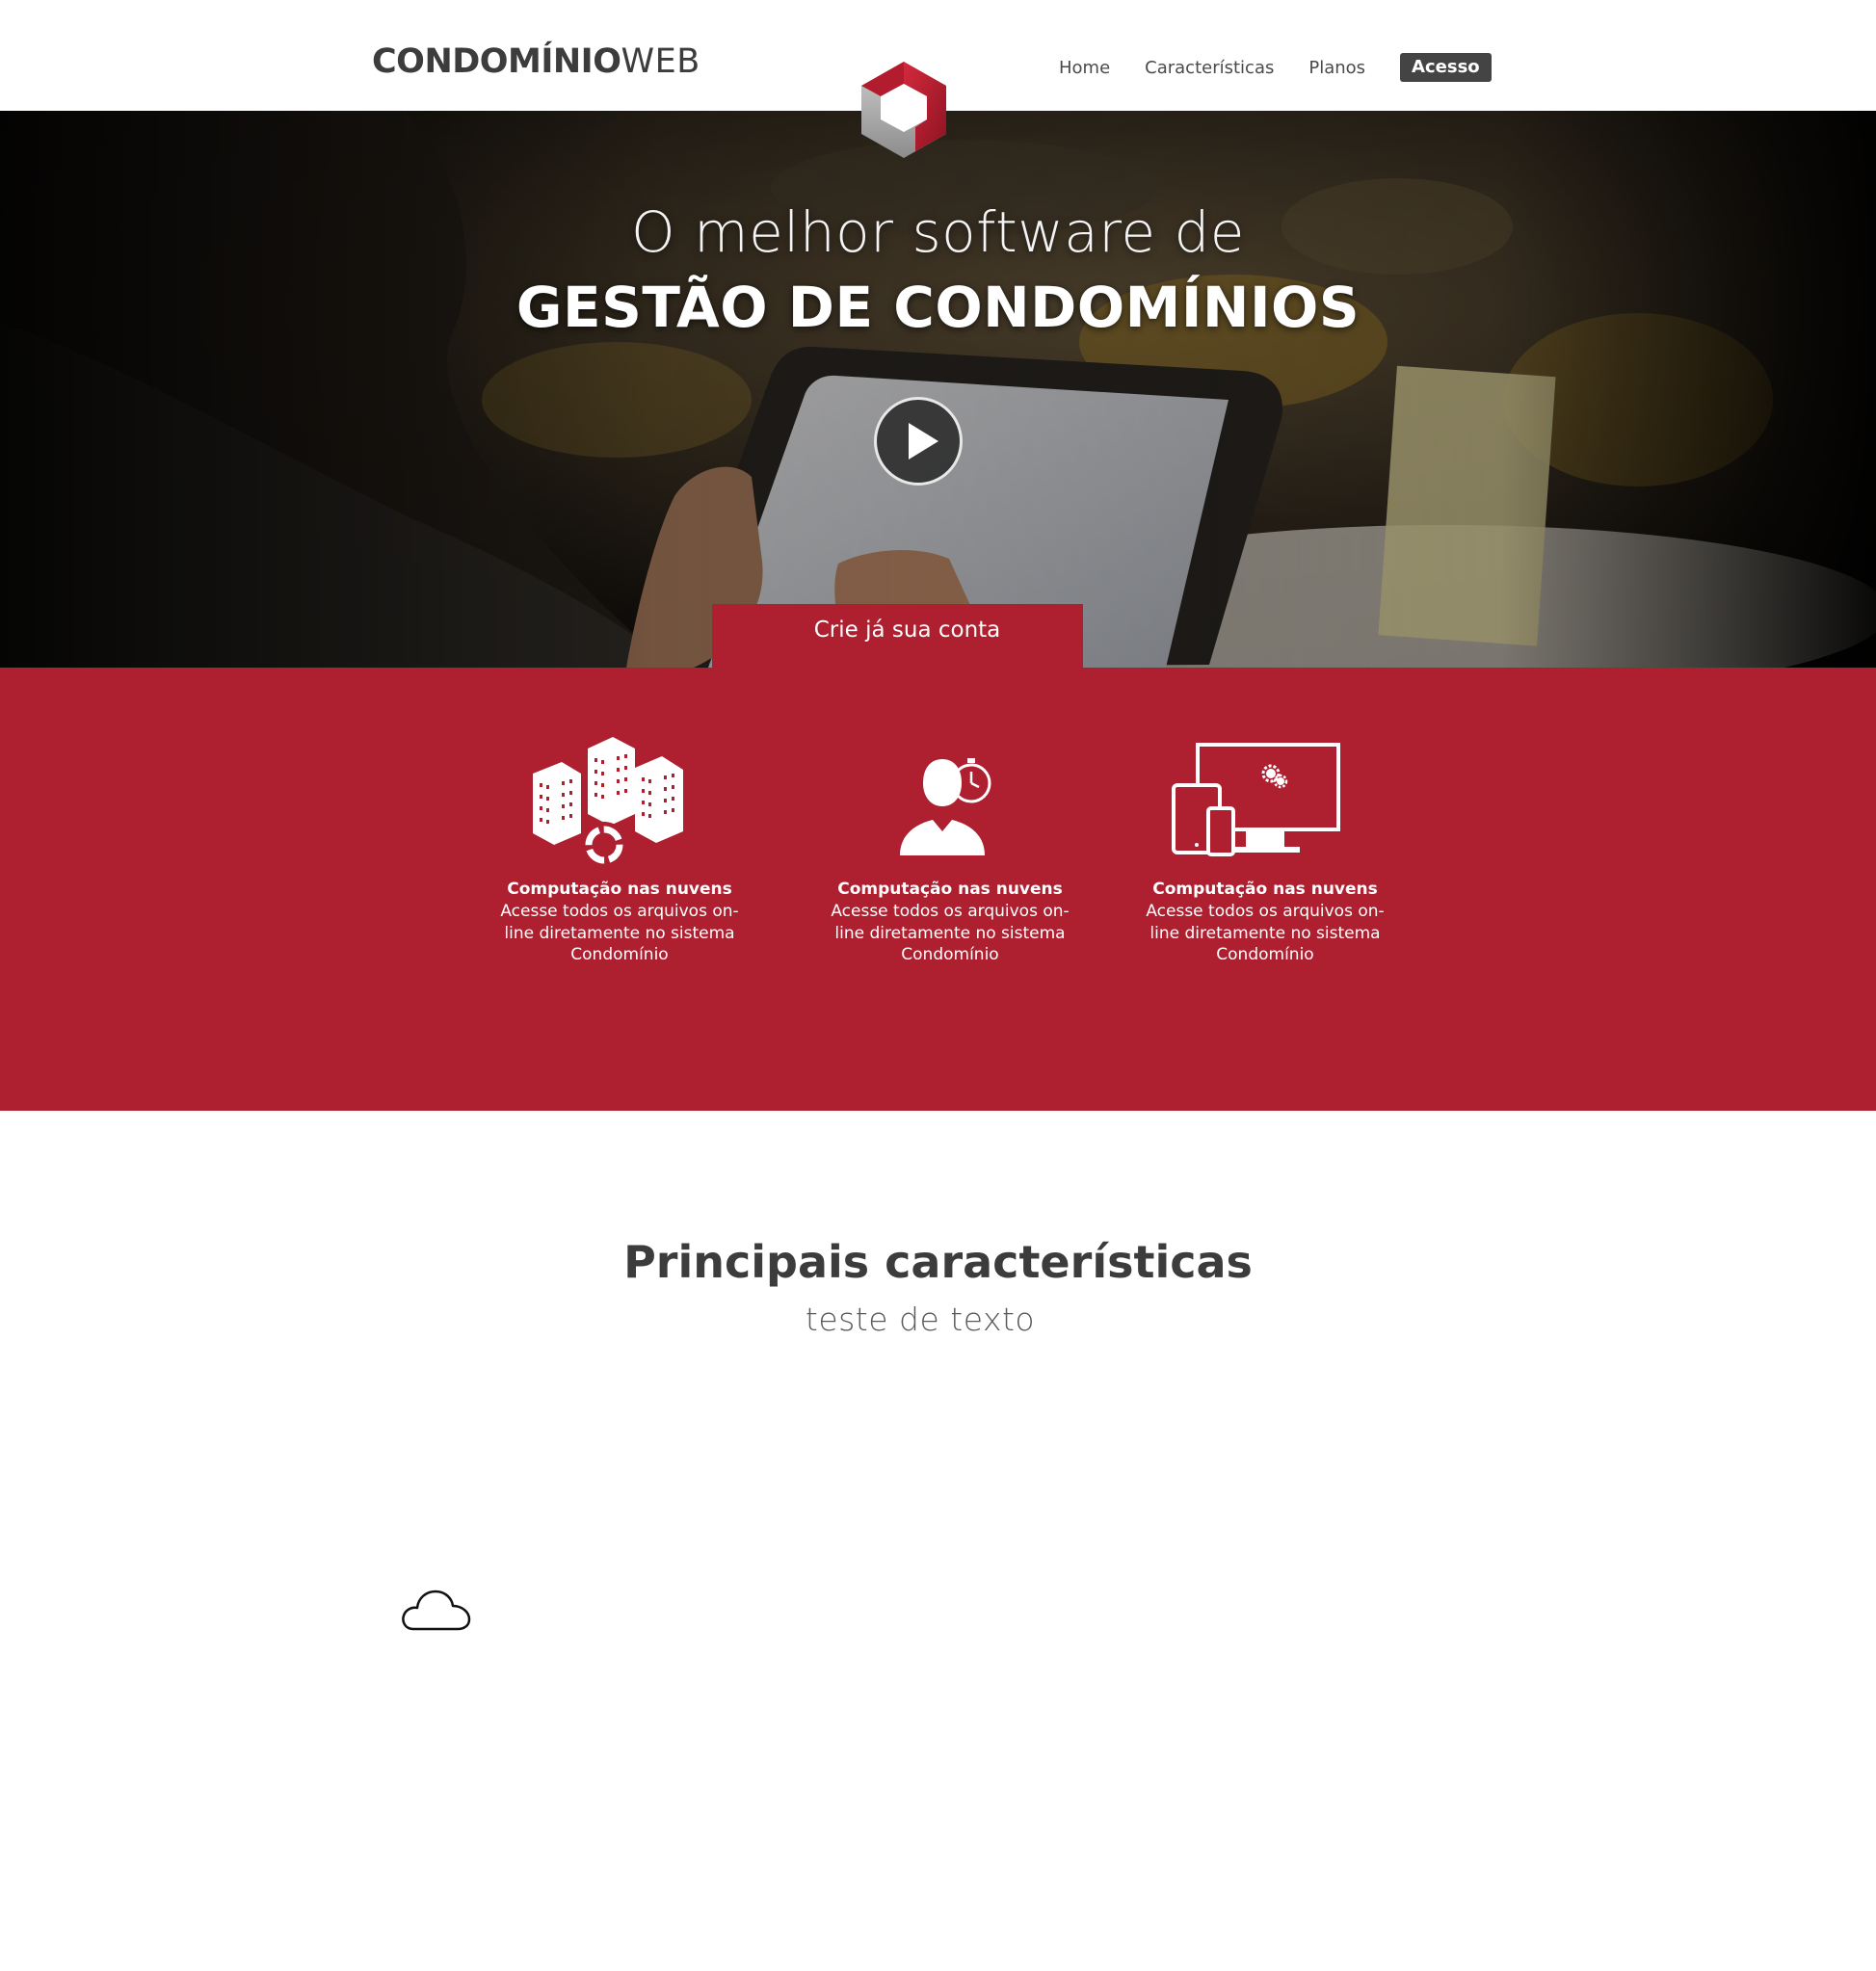 This screenshot has height=1971, width=1876. What do you see at coordinates (938, 232) in the screenshot?
I see `hero-title-line1: O melhor software de` at bounding box center [938, 232].